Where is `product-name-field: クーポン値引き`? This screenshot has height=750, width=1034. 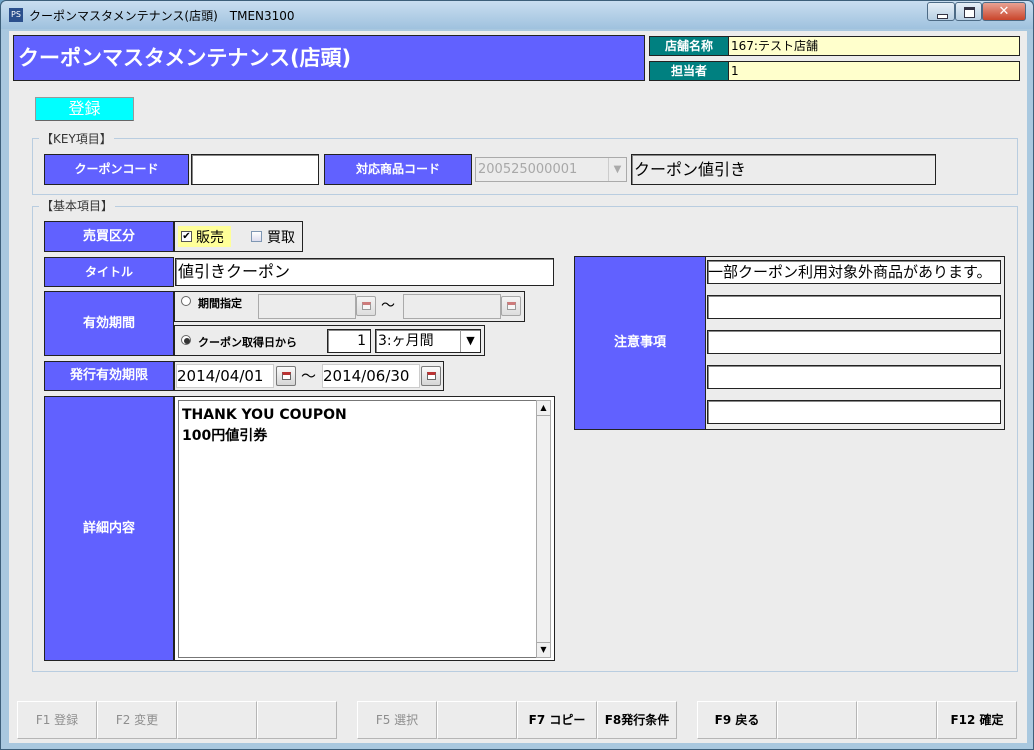
product-name-field: クーポン値引き is located at coordinates (783, 169).